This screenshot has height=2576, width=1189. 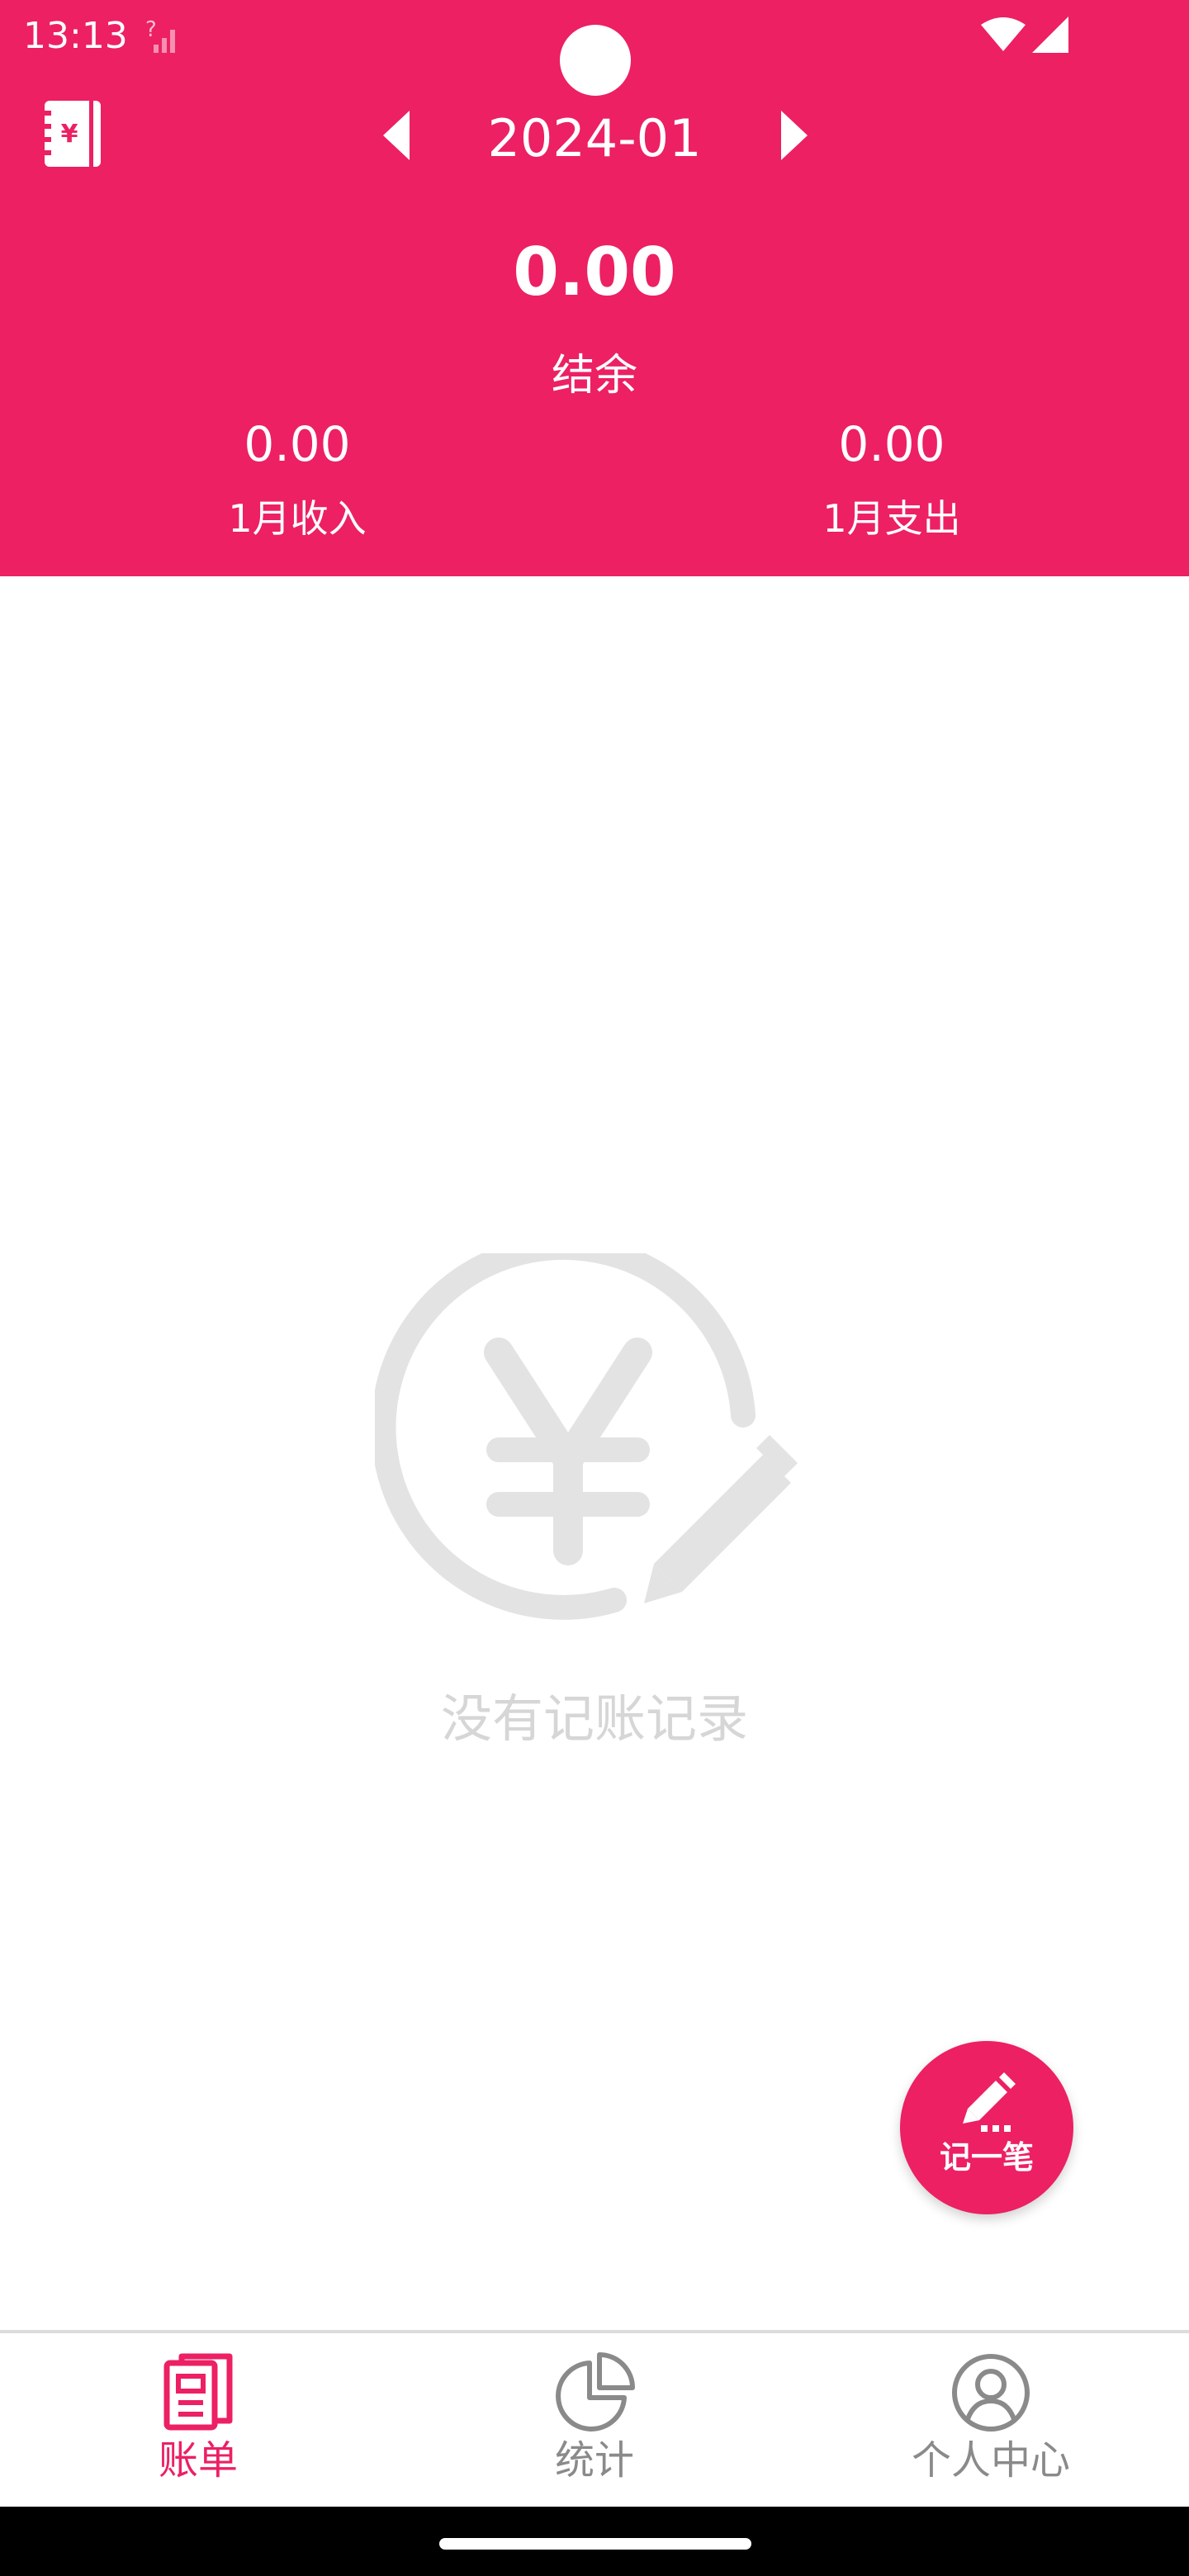 I want to click on expense-value: 0.00, so click(x=891, y=444).